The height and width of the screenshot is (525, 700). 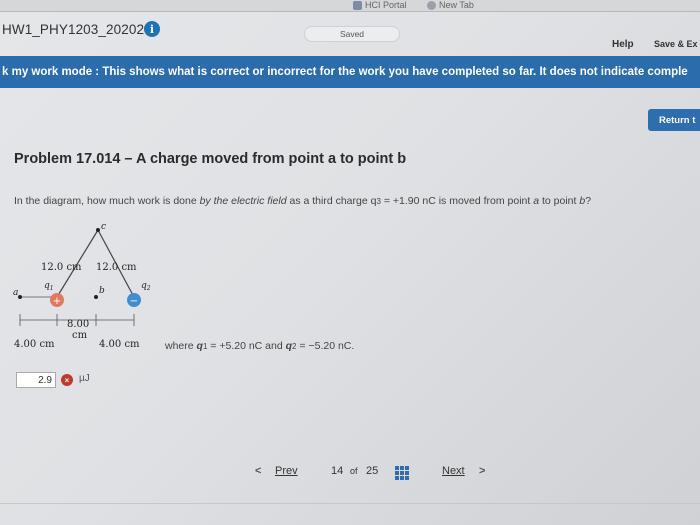 What do you see at coordinates (116, 267) in the screenshot?
I see `label-side-right: 12.0 cm` at bounding box center [116, 267].